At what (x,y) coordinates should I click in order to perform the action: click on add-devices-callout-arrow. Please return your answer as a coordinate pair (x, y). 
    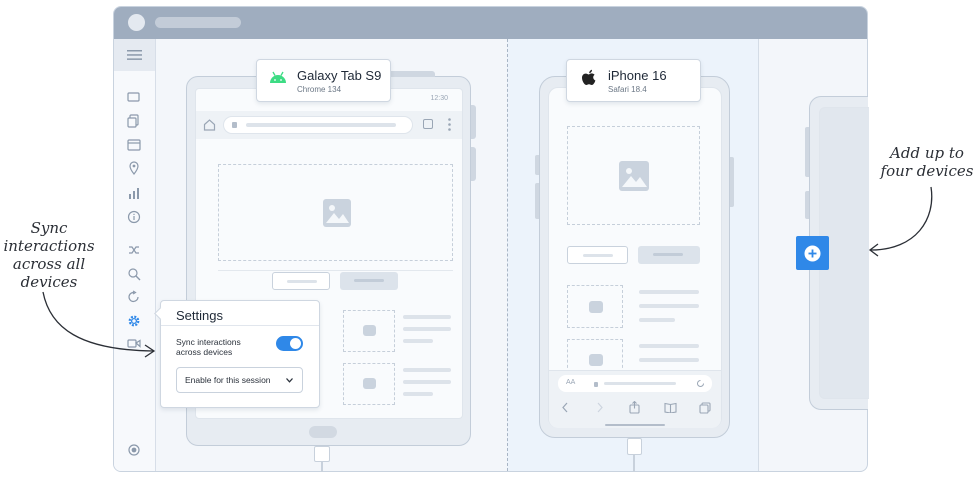
    Looking at the image, I should click on (900, 221).